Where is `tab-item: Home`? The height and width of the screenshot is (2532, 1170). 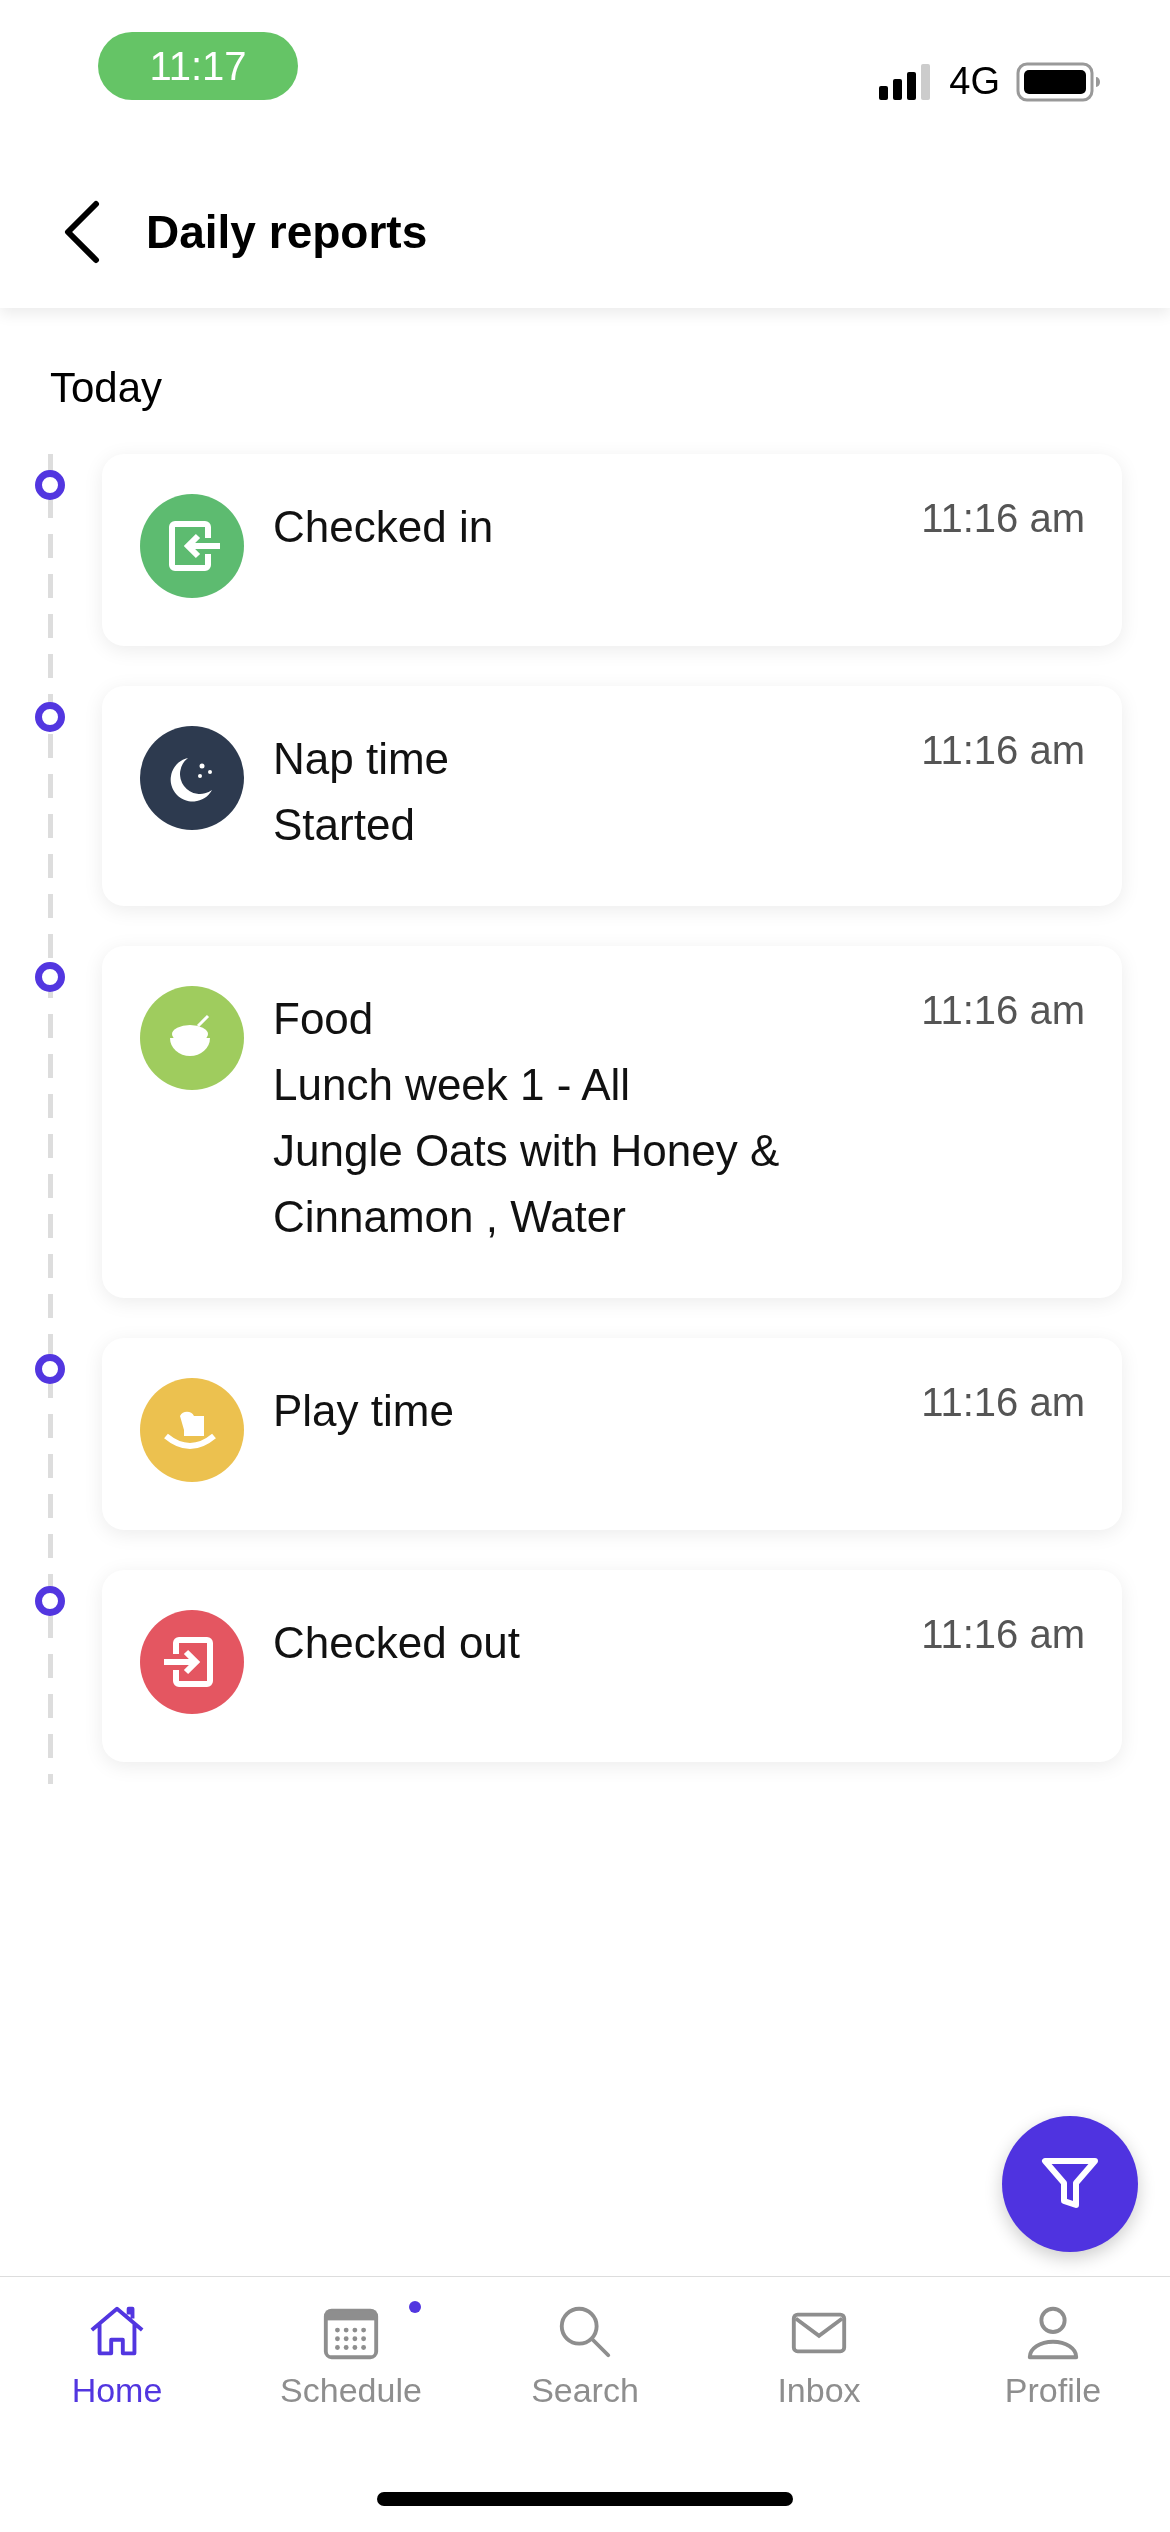 tab-item: Home is located at coordinates (117, 2355).